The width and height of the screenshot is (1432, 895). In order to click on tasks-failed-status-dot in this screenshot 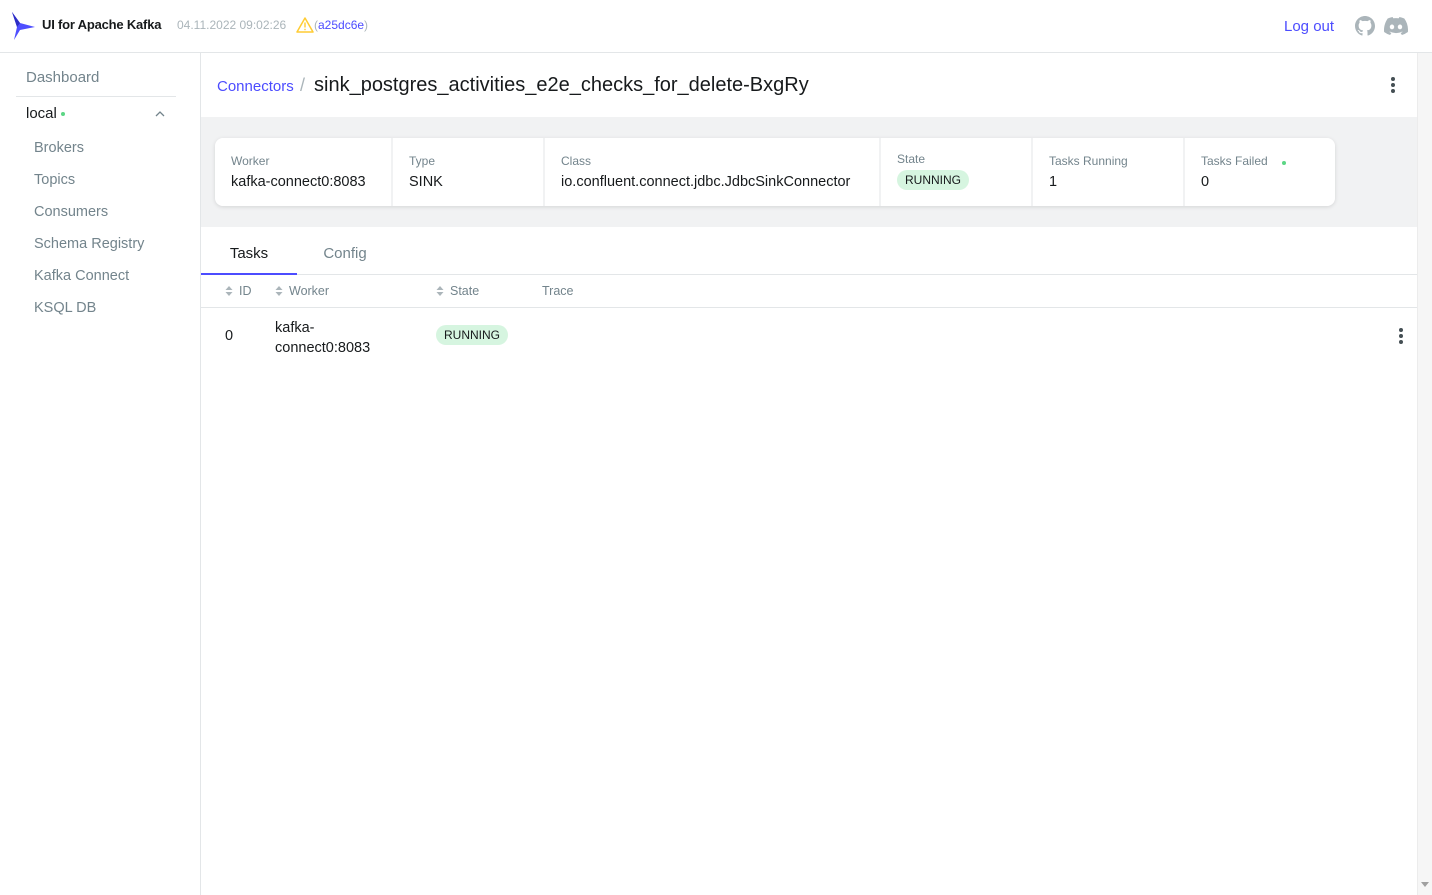, I will do `click(1284, 163)`.